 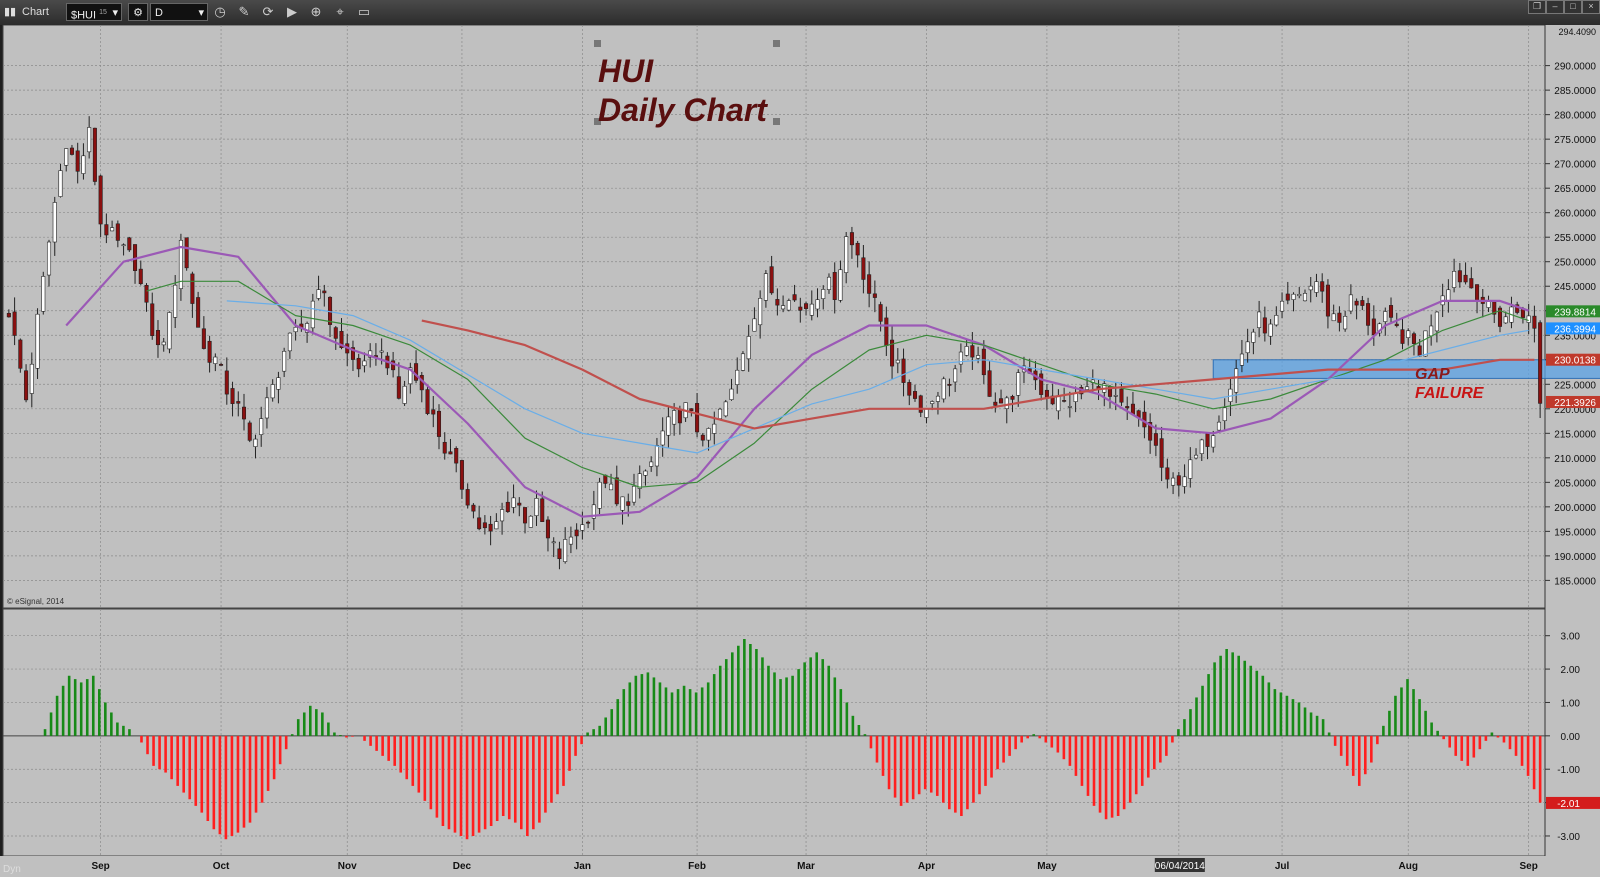 What do you see at coordinates (21, 869) in the screenshot?
I see `dyn-status: Dyn` at bounding box center [21, 869].